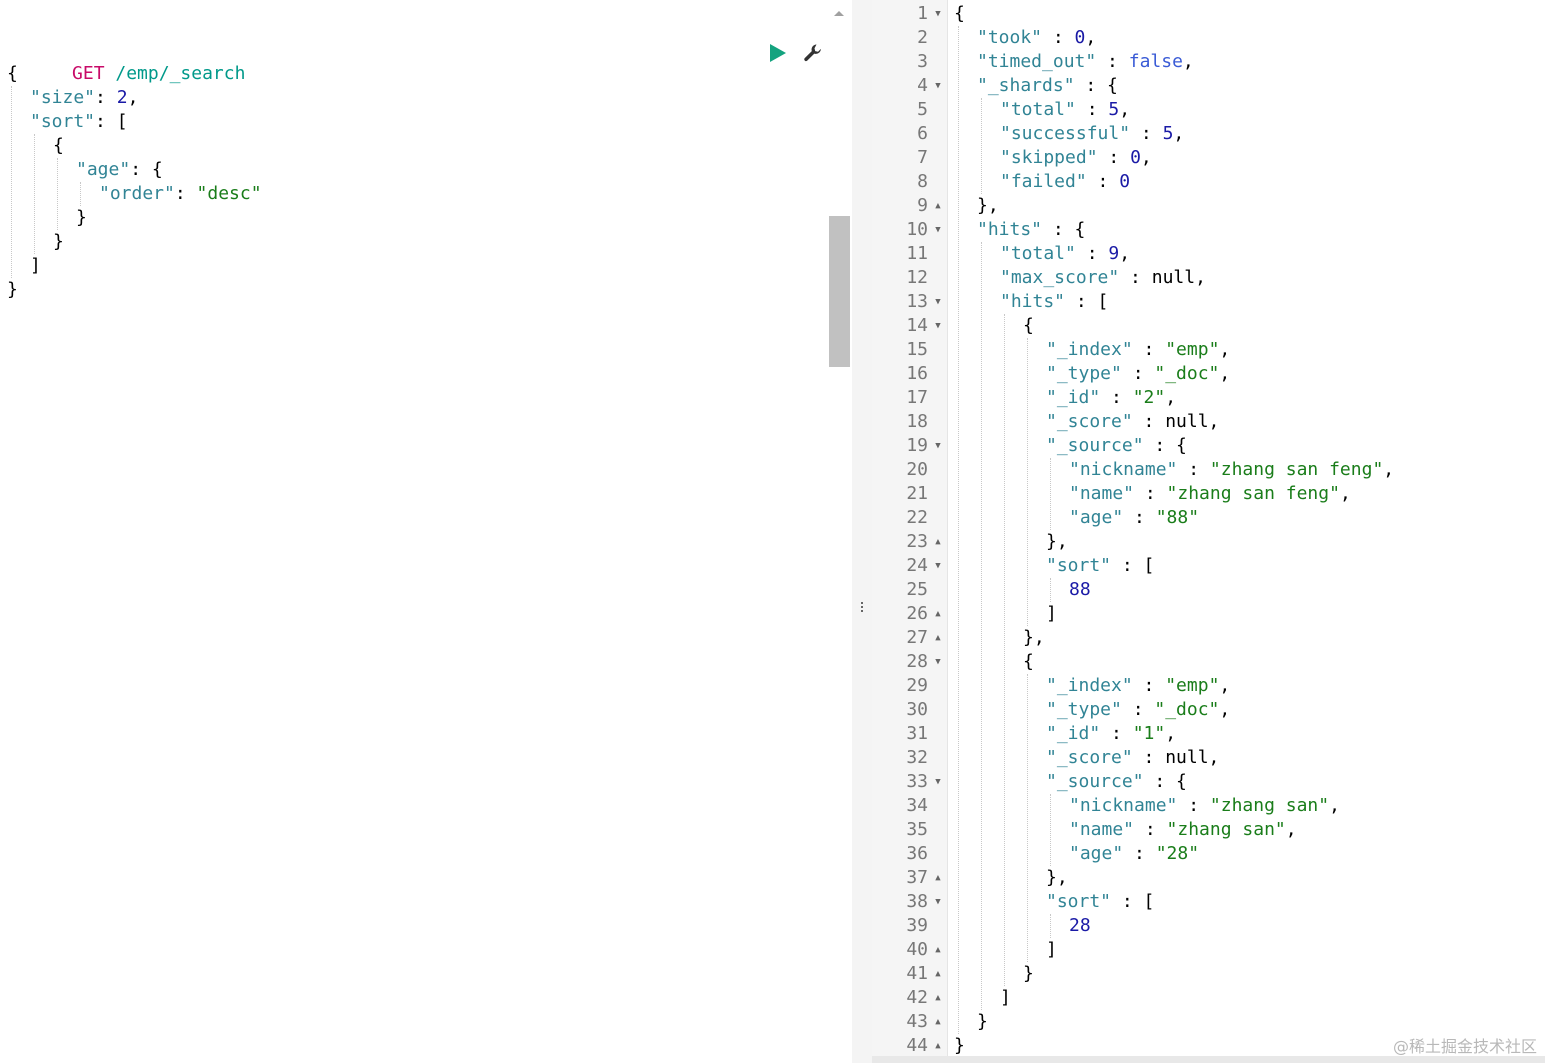  Describe the element at coordinates (1038, 109) in the screenshot. I see `code-token-key: "total"` at that location.